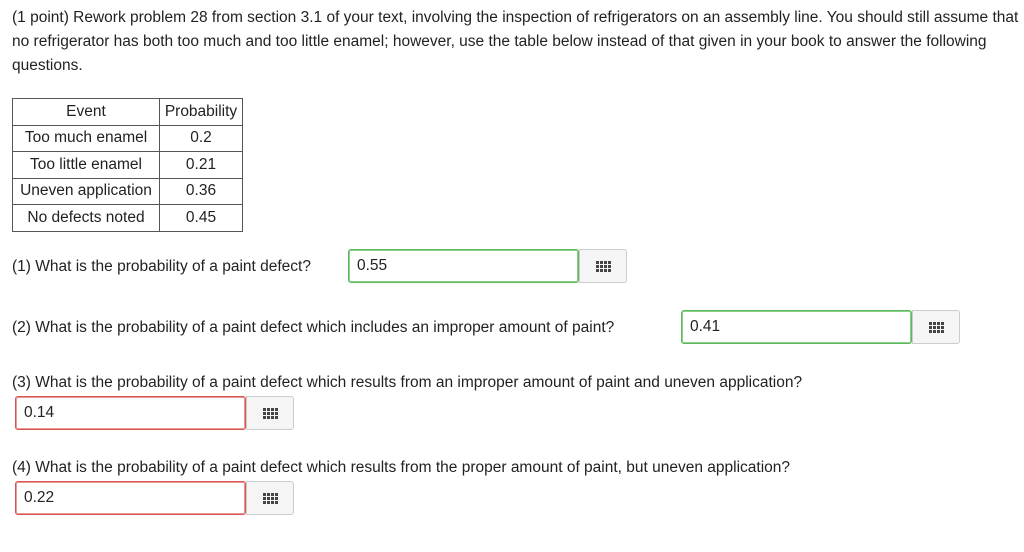  I want to click on table-row: Too much enamel 0.2, so click(127, 138).